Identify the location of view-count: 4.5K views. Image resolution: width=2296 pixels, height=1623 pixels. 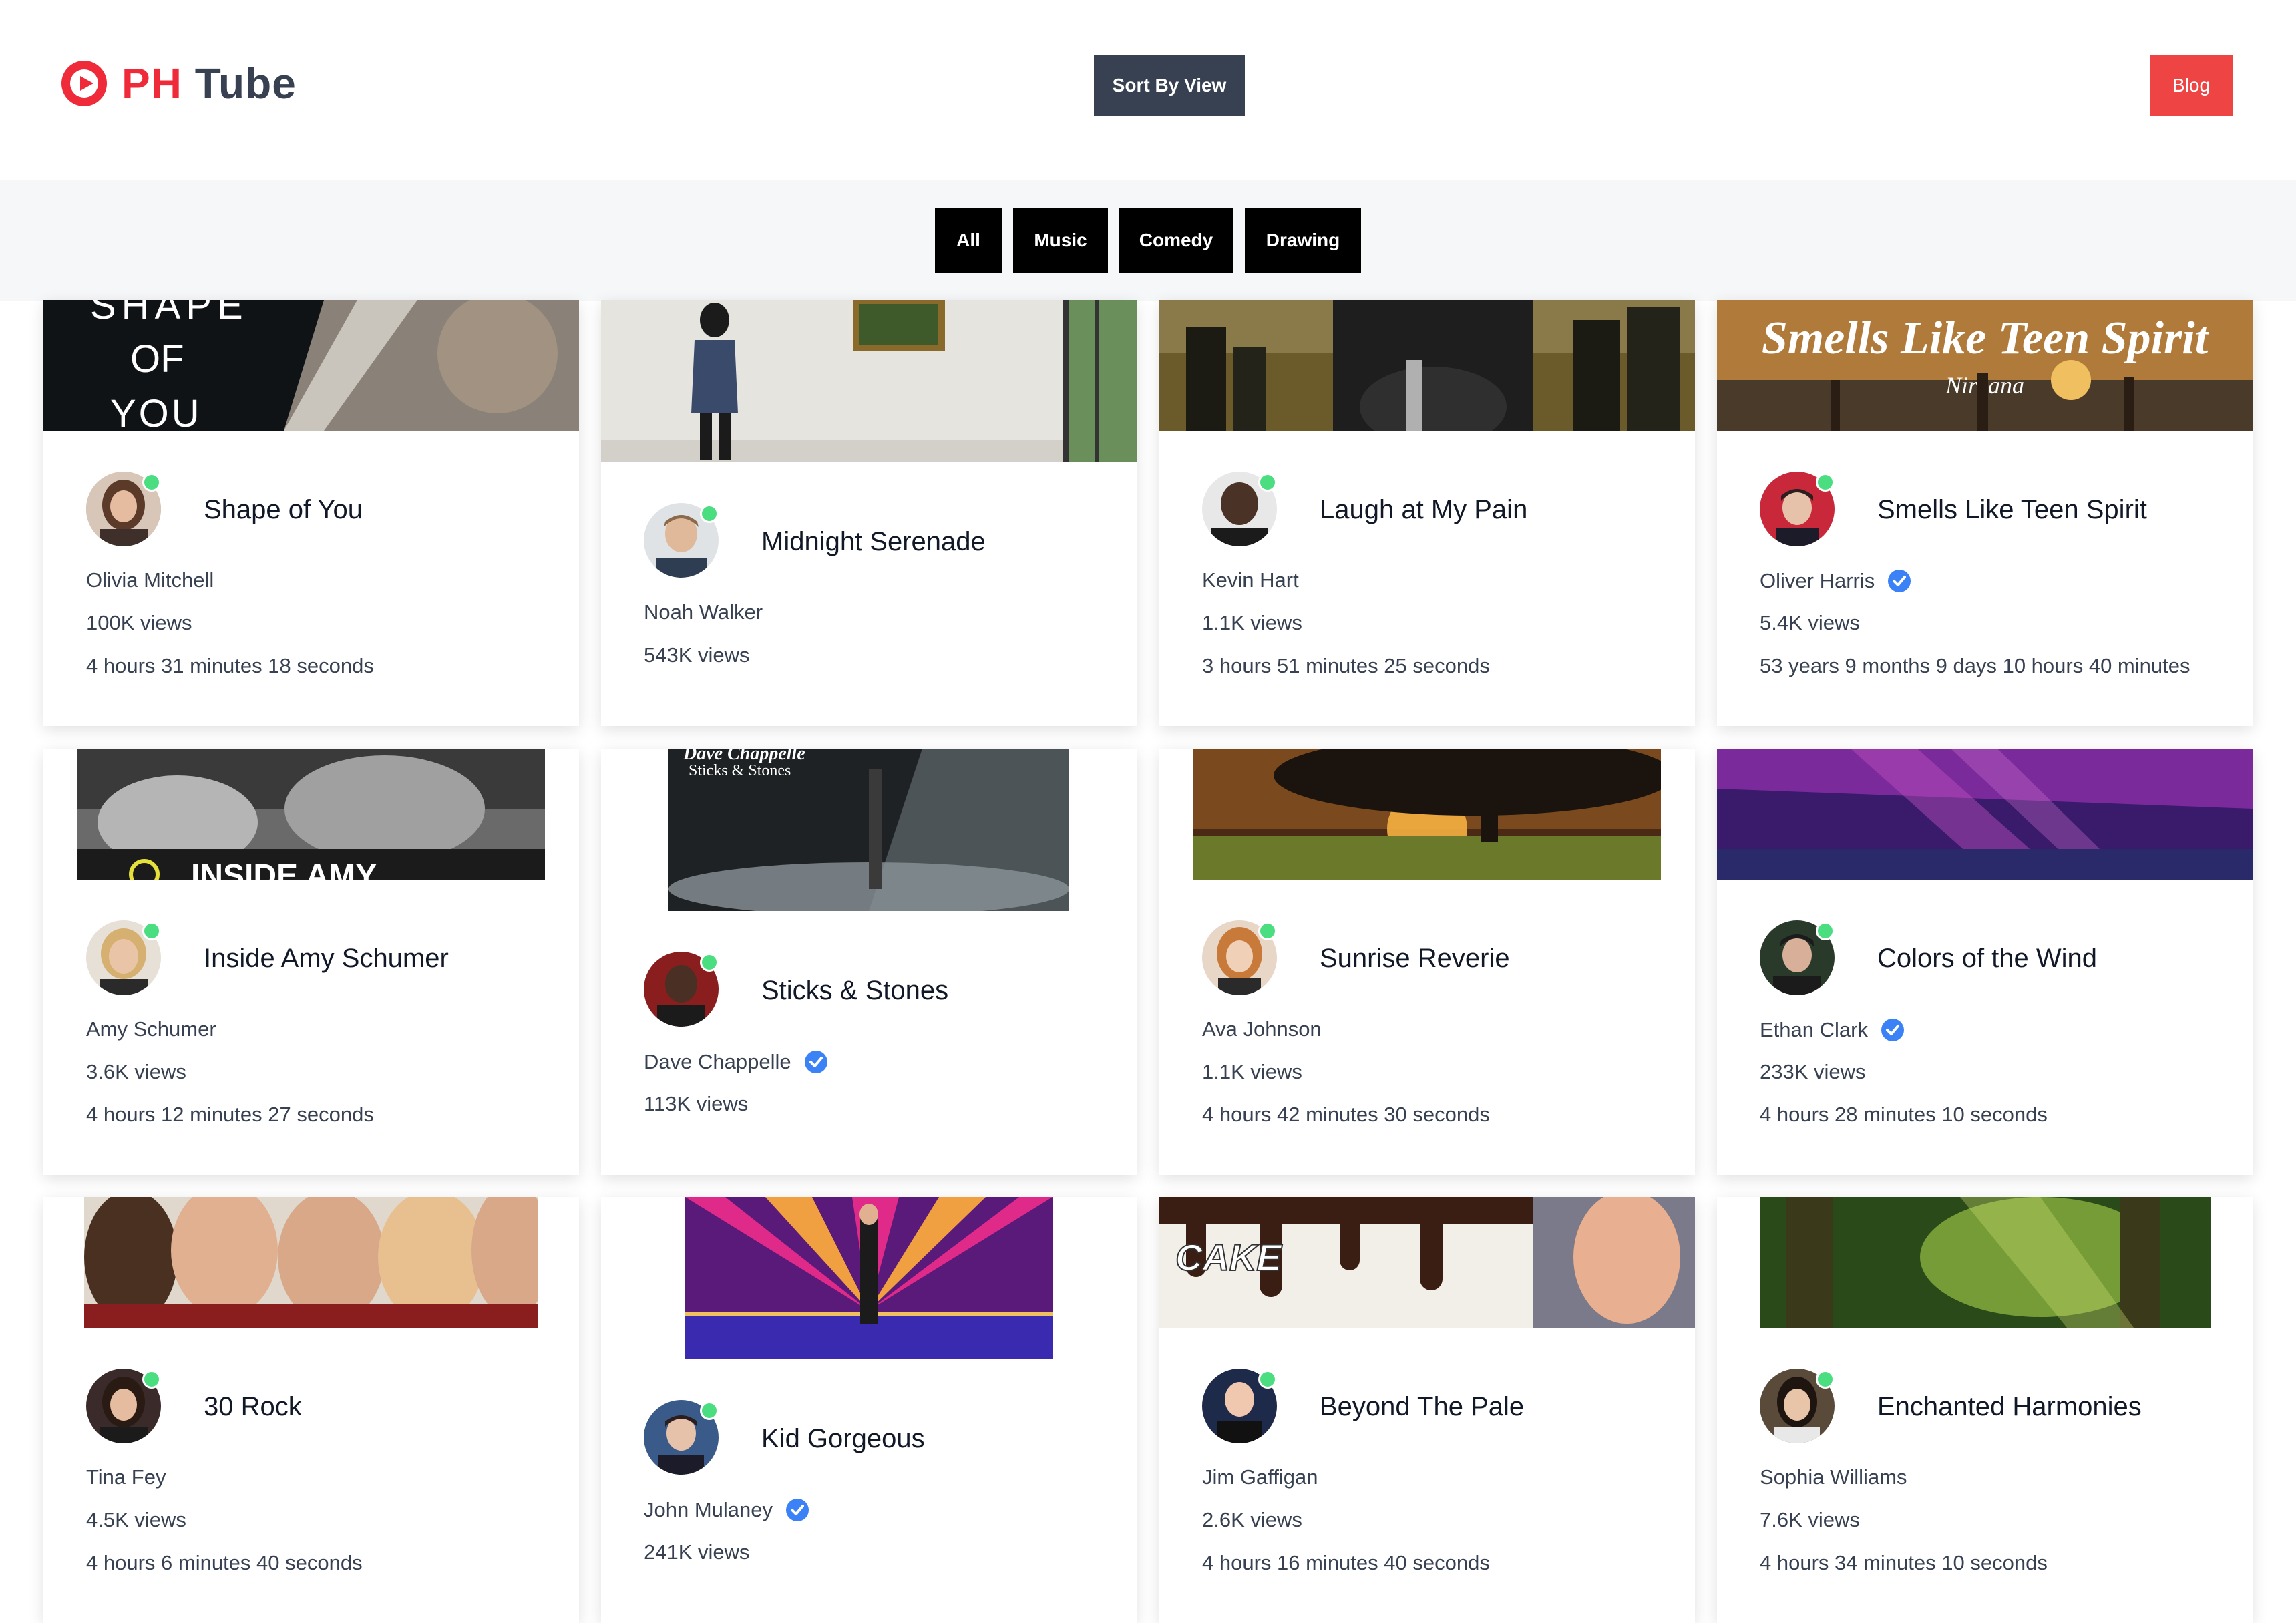
(136, 1519).